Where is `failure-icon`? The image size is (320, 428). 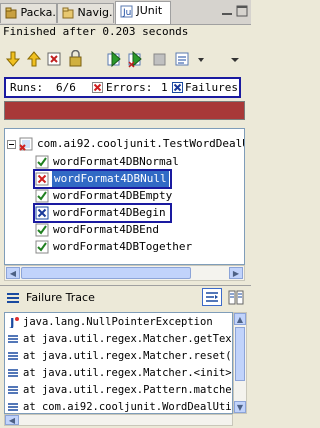
failure-icon is located at coordinates (177, 87).